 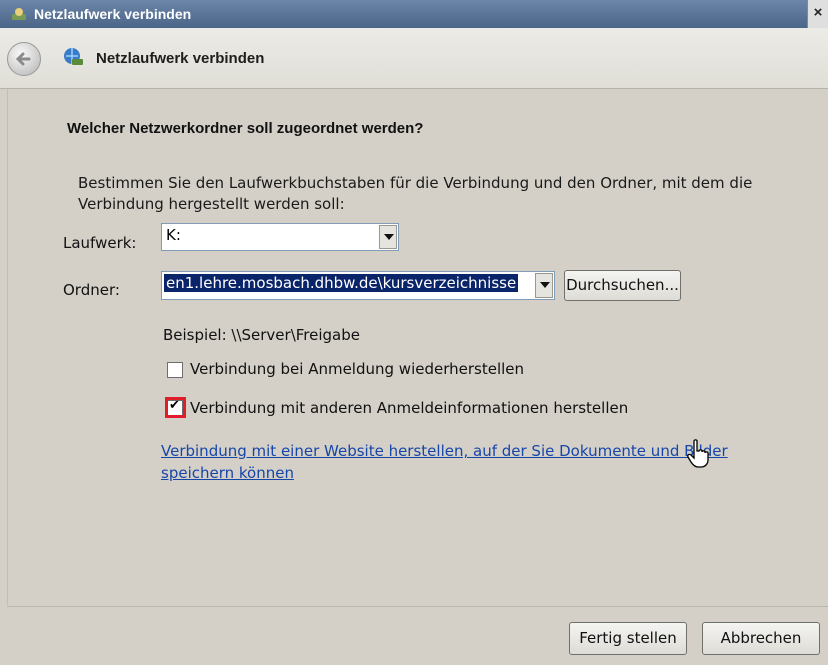 What do you see at coordinates (761, 638) in the screenshot?
I see `cancel-button: Abbrechen` at bounding box center [761, 638].